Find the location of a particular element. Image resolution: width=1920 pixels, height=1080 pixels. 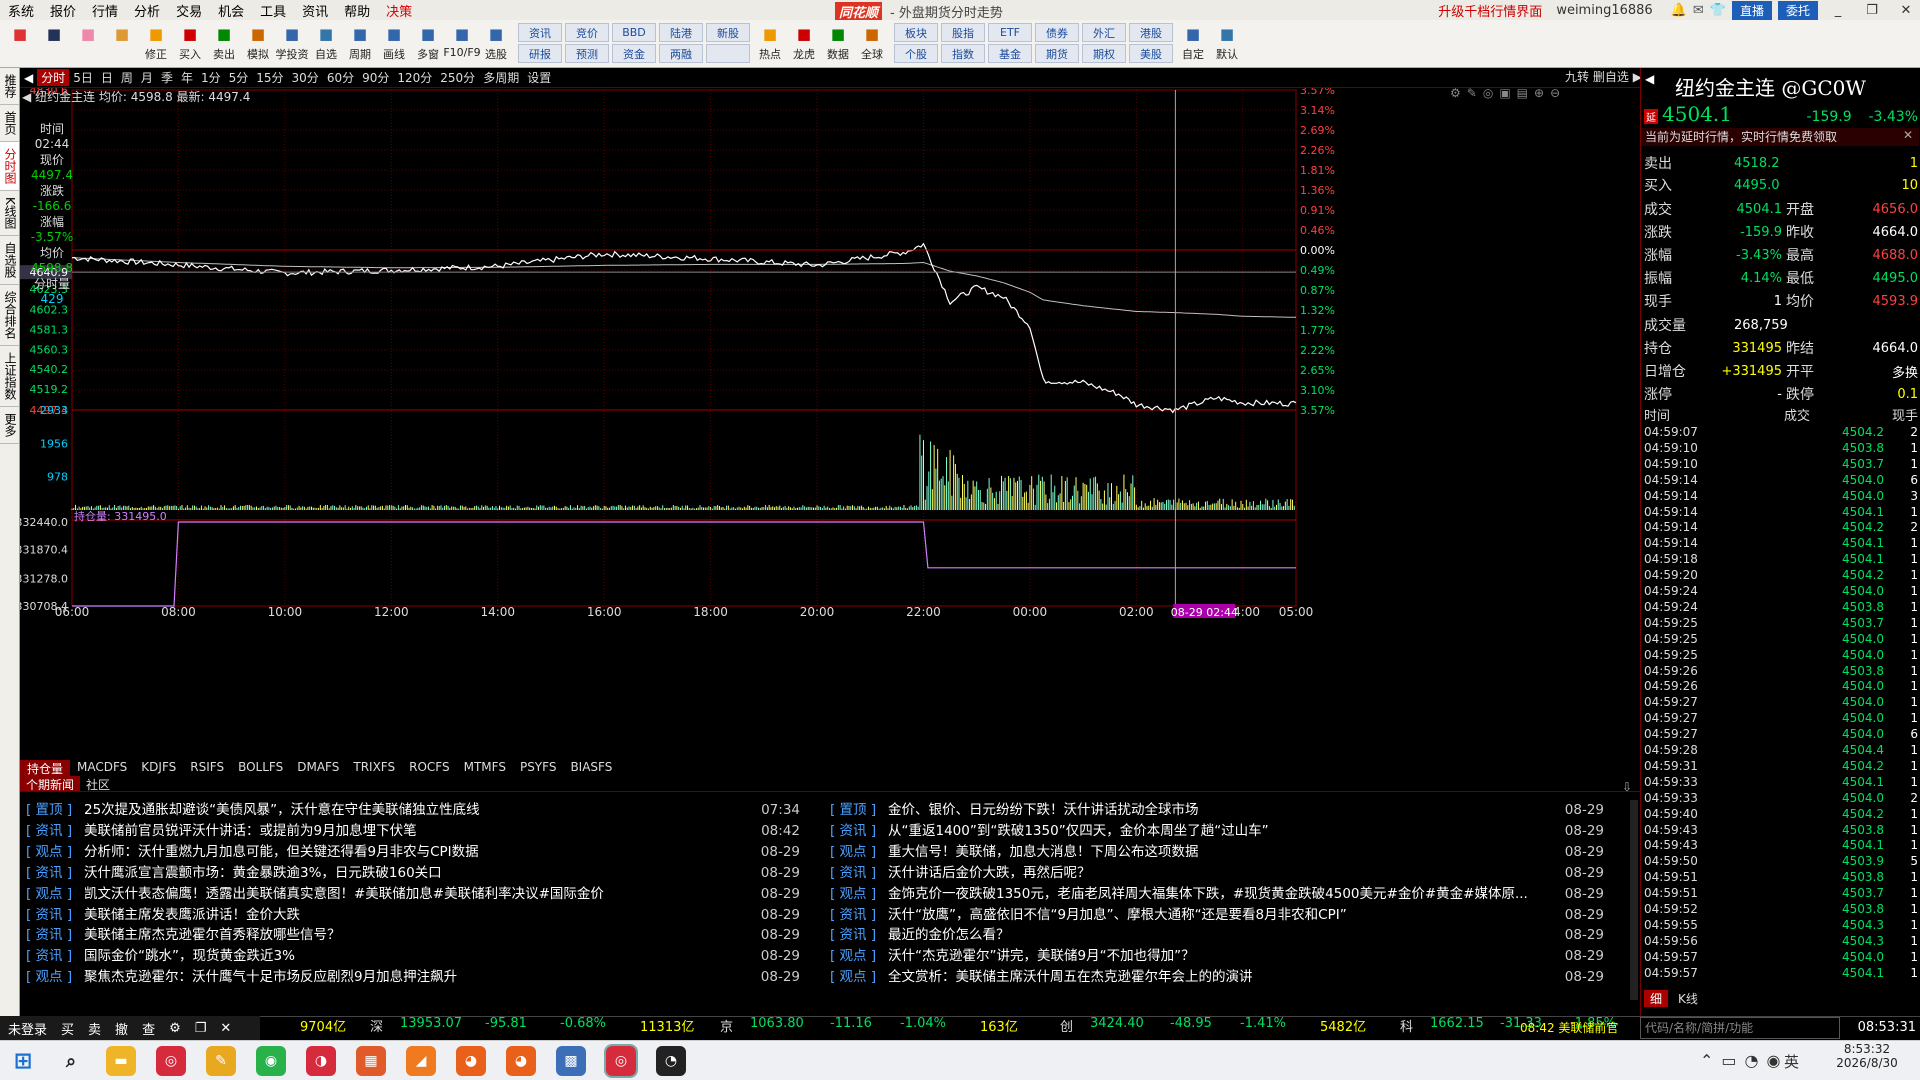

menu-item-8: 帮助 is located at coordinates (357, 10).